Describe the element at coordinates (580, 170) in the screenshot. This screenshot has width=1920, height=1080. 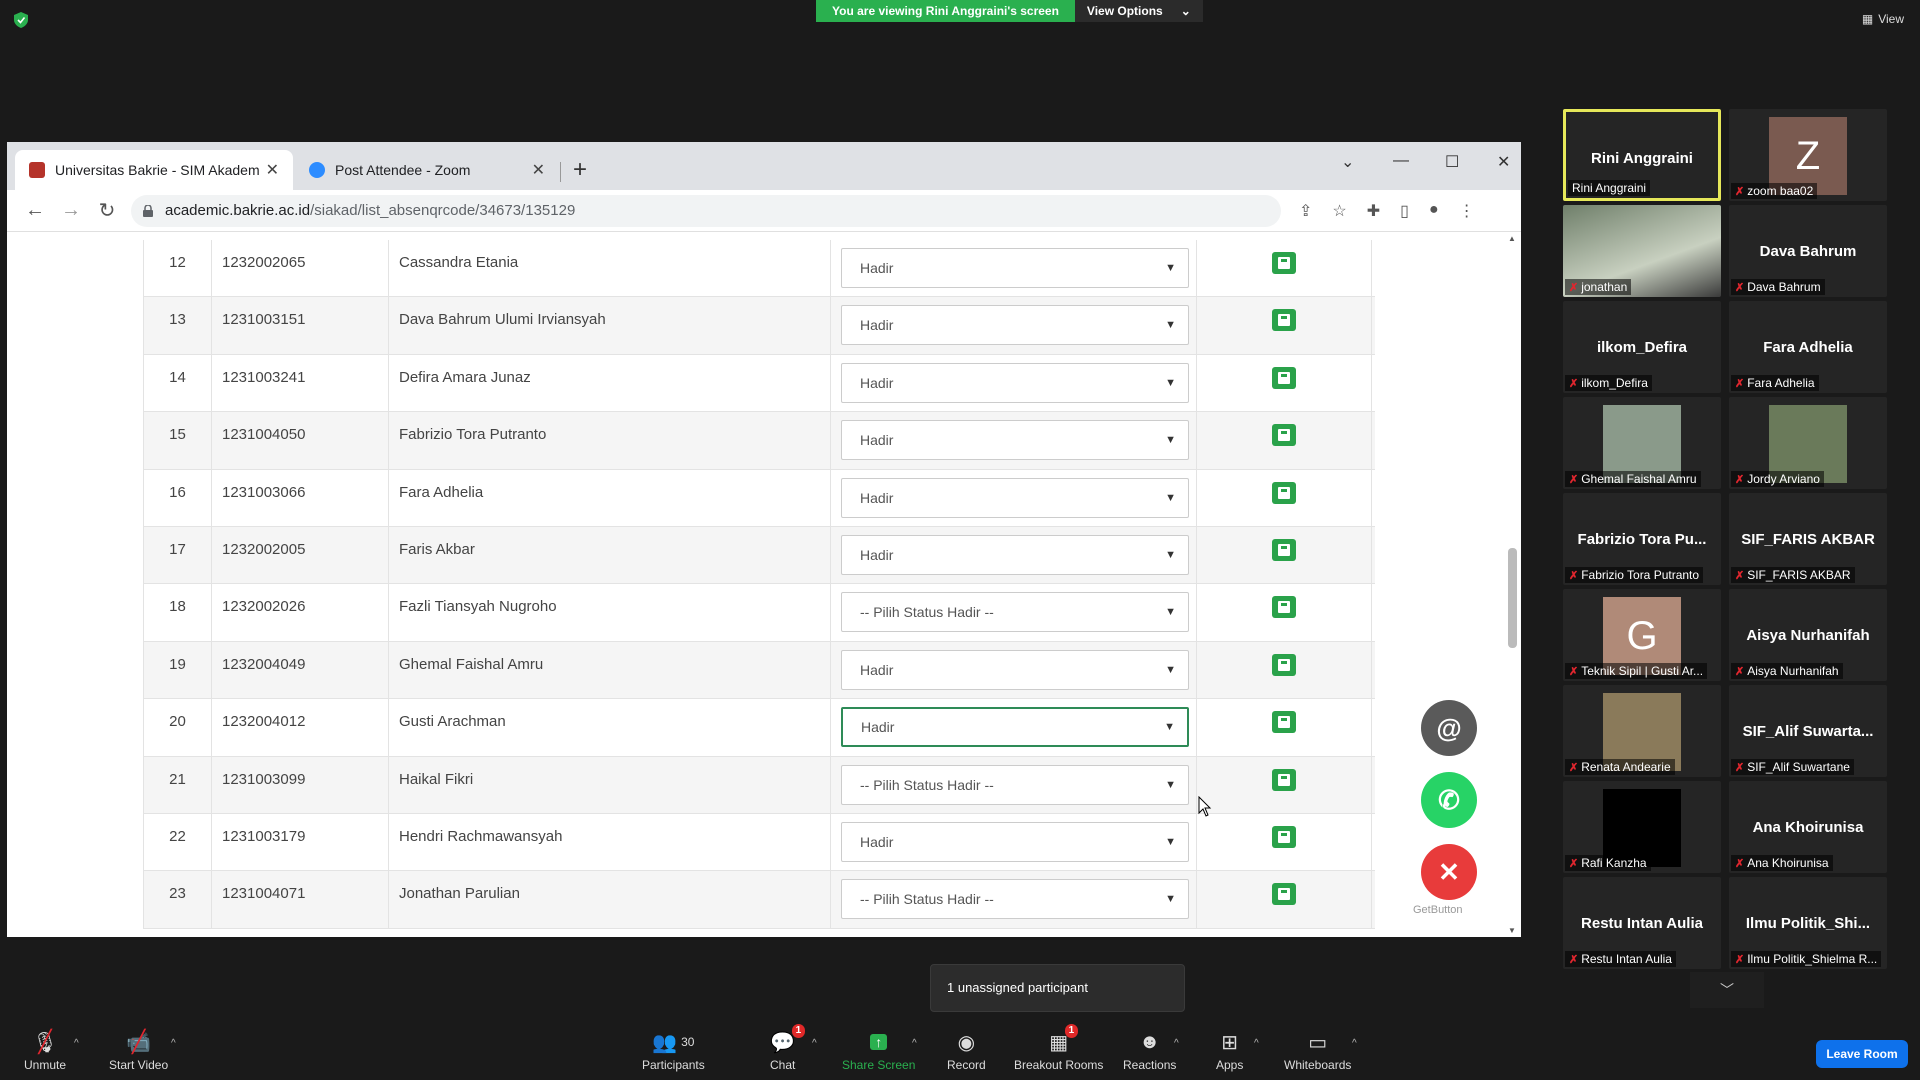
I see `new-tab-plus-icon: +` at that location.